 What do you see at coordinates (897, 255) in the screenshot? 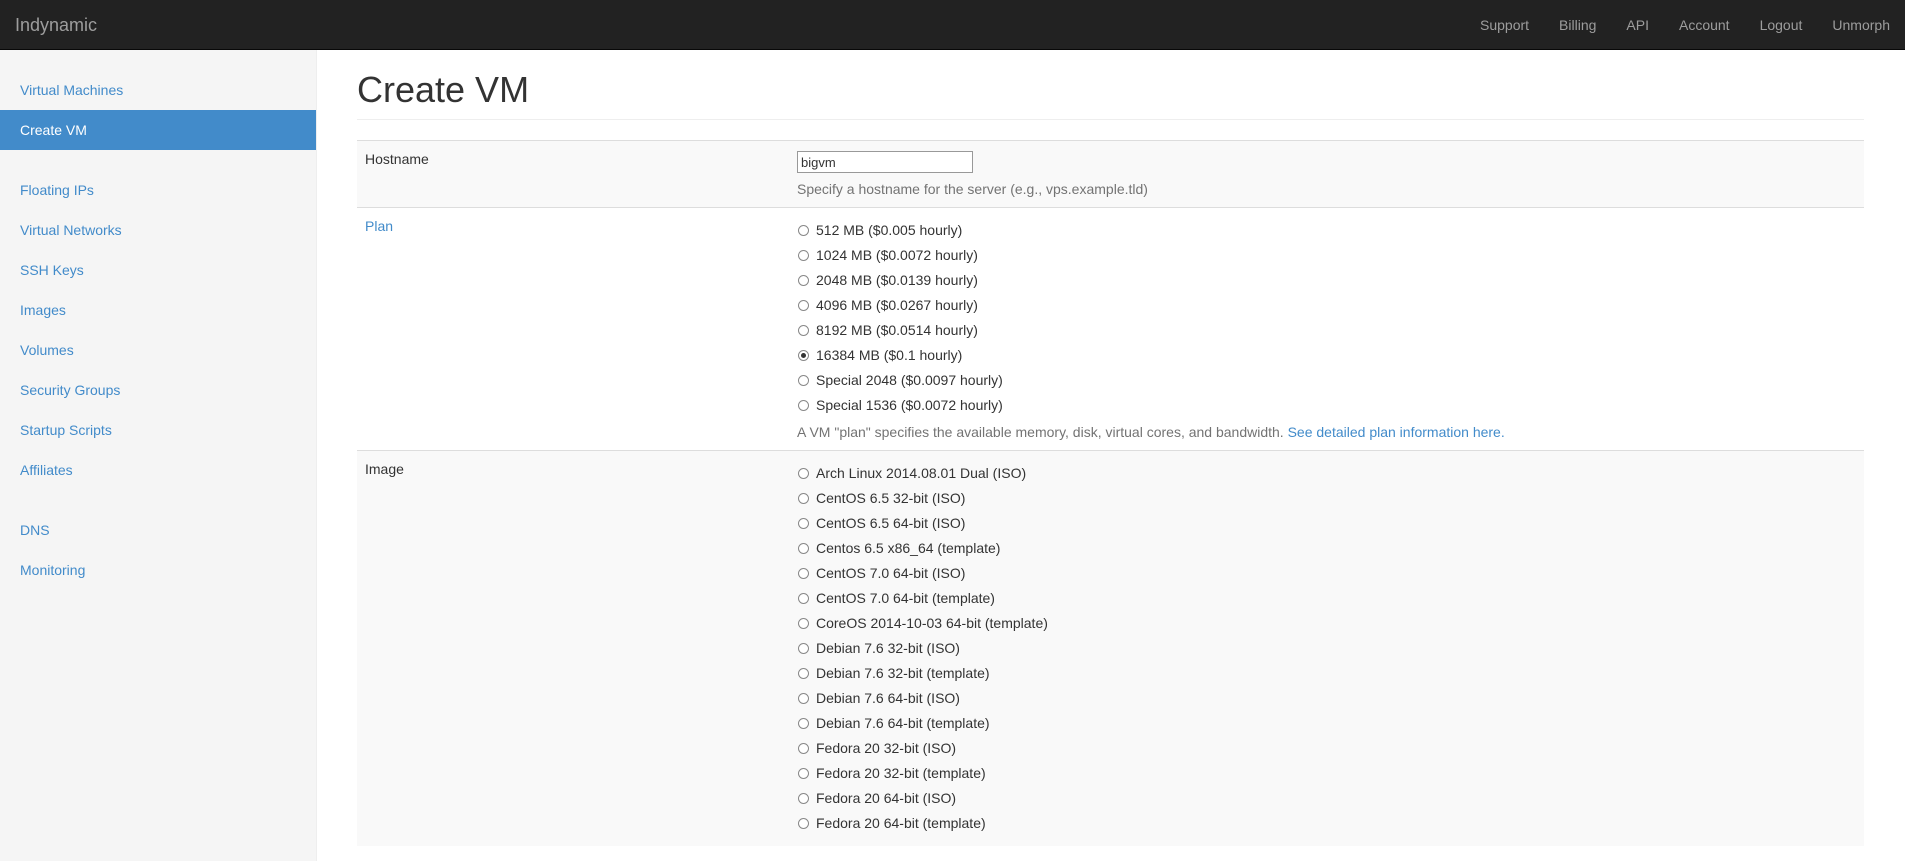
I see `plan-option-label: 1024 MB ($0.0072 hourly)` at bounding box center [897, 255].